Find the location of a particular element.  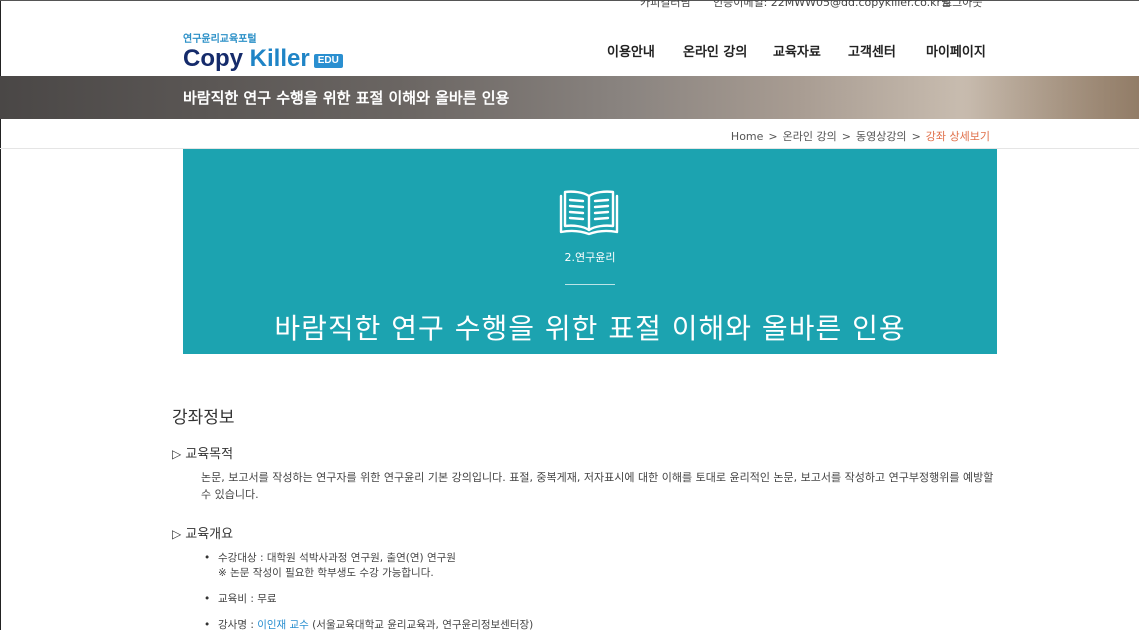

banner-photo is located at coordinates (1049, 97).